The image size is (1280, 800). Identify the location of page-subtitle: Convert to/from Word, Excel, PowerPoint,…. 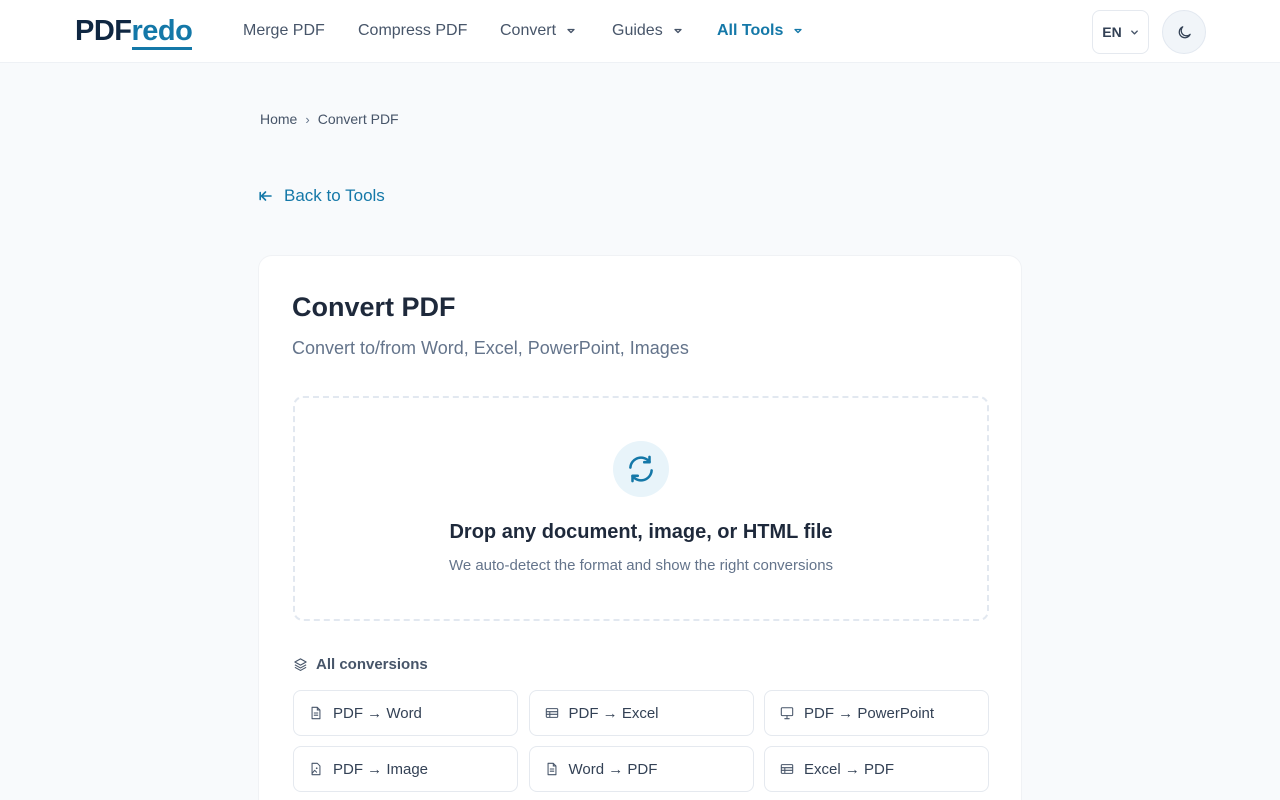
(490, 348).